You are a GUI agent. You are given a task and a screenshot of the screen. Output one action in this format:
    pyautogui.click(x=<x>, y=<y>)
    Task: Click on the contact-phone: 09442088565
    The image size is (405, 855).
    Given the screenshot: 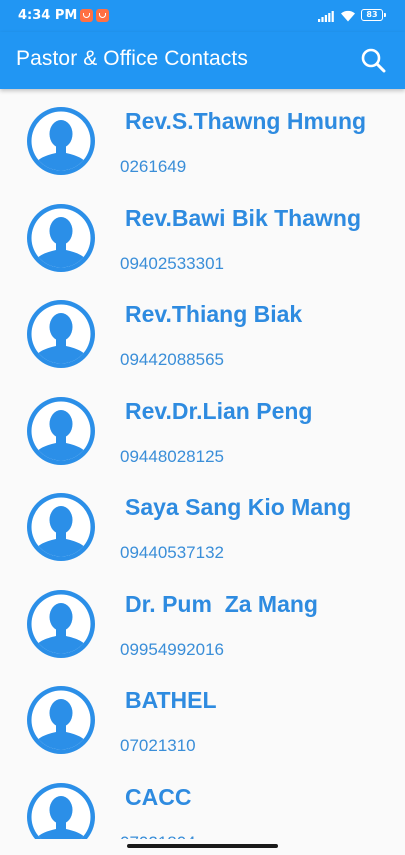 What is the action you would take?
    pyautogui.click(x=172, y=360)
    